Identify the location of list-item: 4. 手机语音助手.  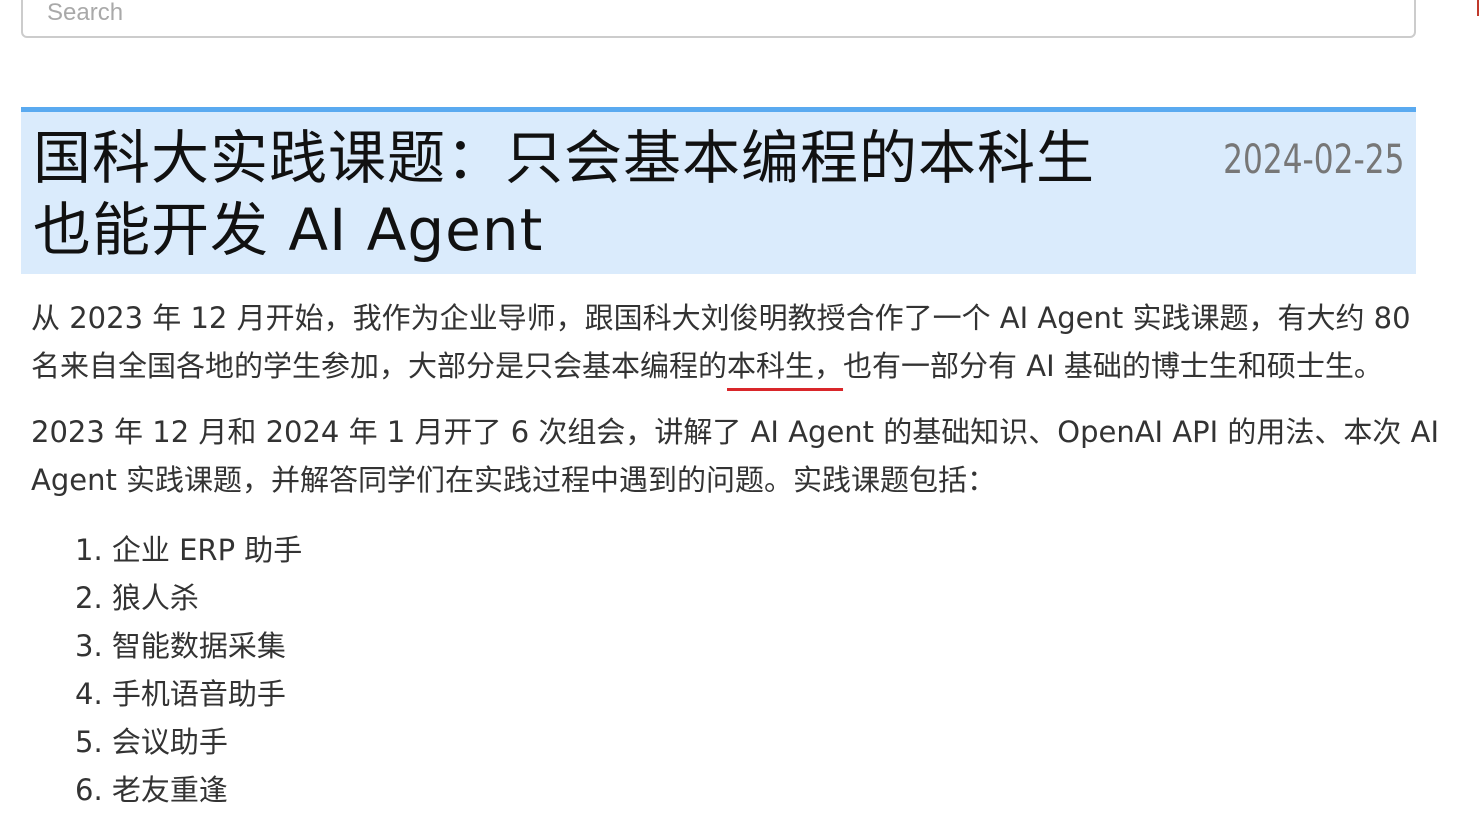
(180, 694).